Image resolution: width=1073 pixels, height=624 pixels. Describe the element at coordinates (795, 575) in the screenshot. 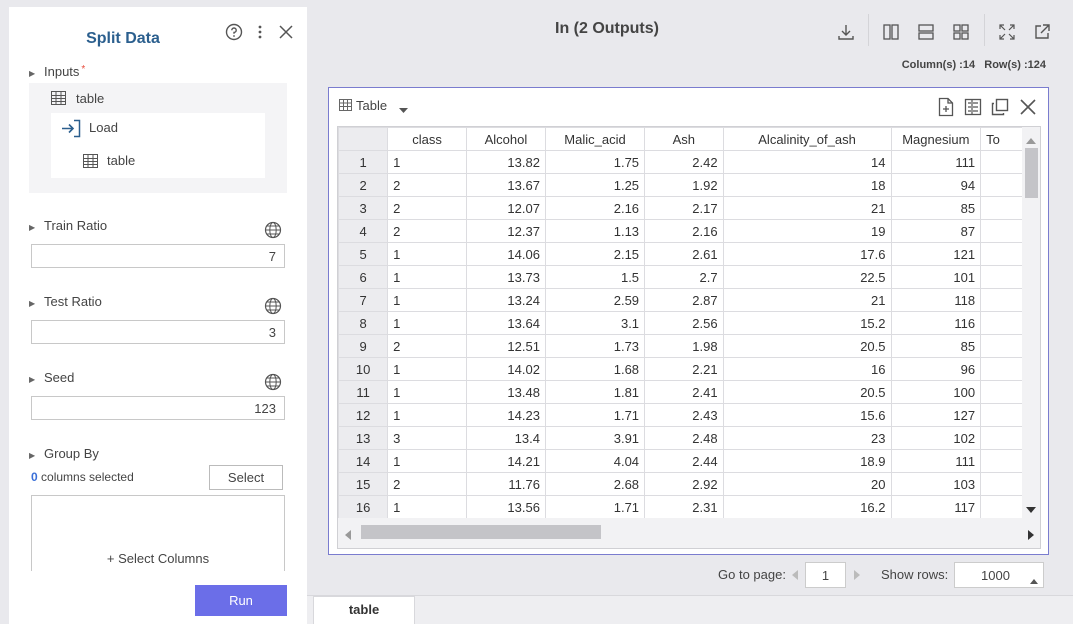

I see `prev-page-icon` at that location.